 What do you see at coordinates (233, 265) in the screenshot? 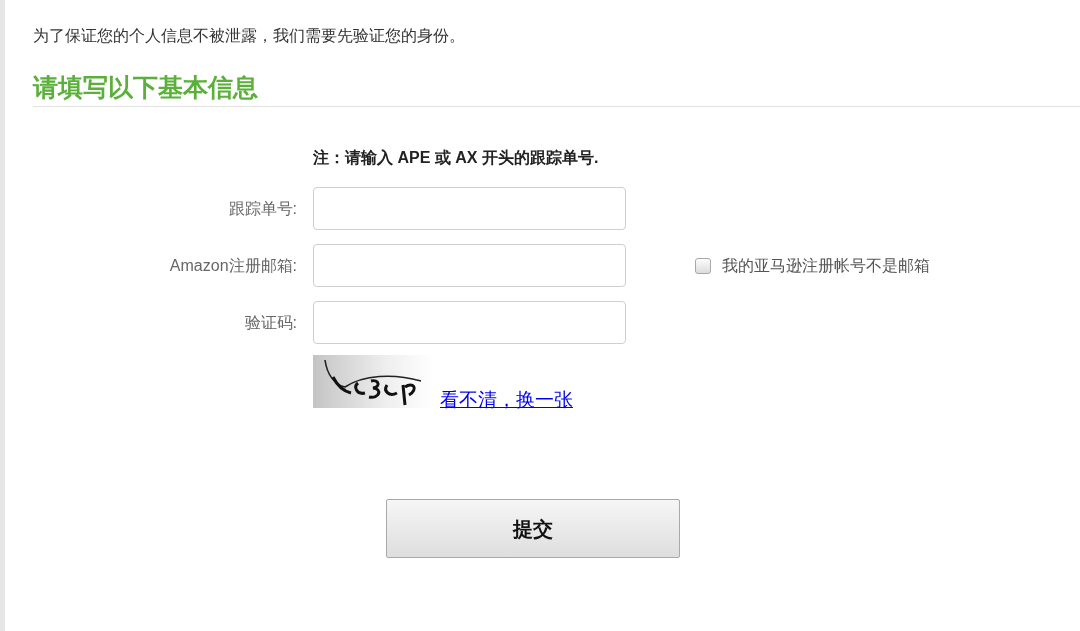
I see `field-label: Amazon注册邮箱:` at bounding box center [233, 265].